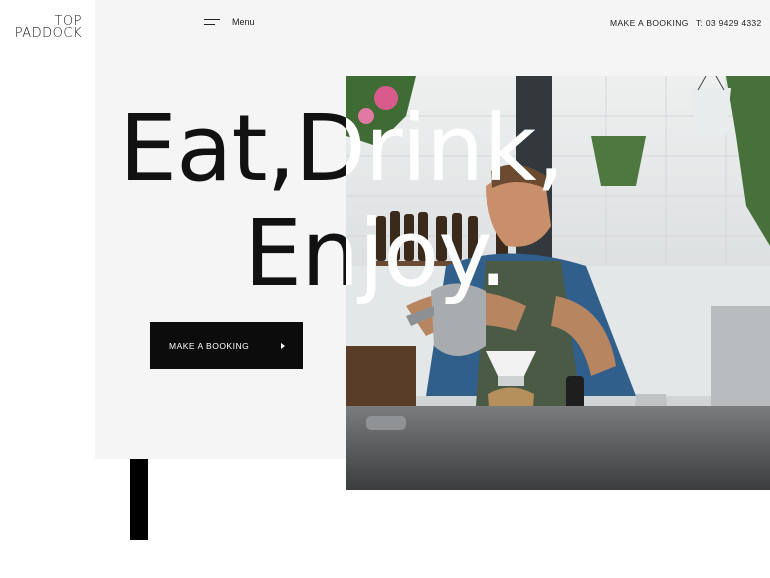 Image resolution: width=770 pixels, height=578 pixels. Describe the element at coordinates (283, 345) in the screenshot. I see `triangle-right-icon` at that location.